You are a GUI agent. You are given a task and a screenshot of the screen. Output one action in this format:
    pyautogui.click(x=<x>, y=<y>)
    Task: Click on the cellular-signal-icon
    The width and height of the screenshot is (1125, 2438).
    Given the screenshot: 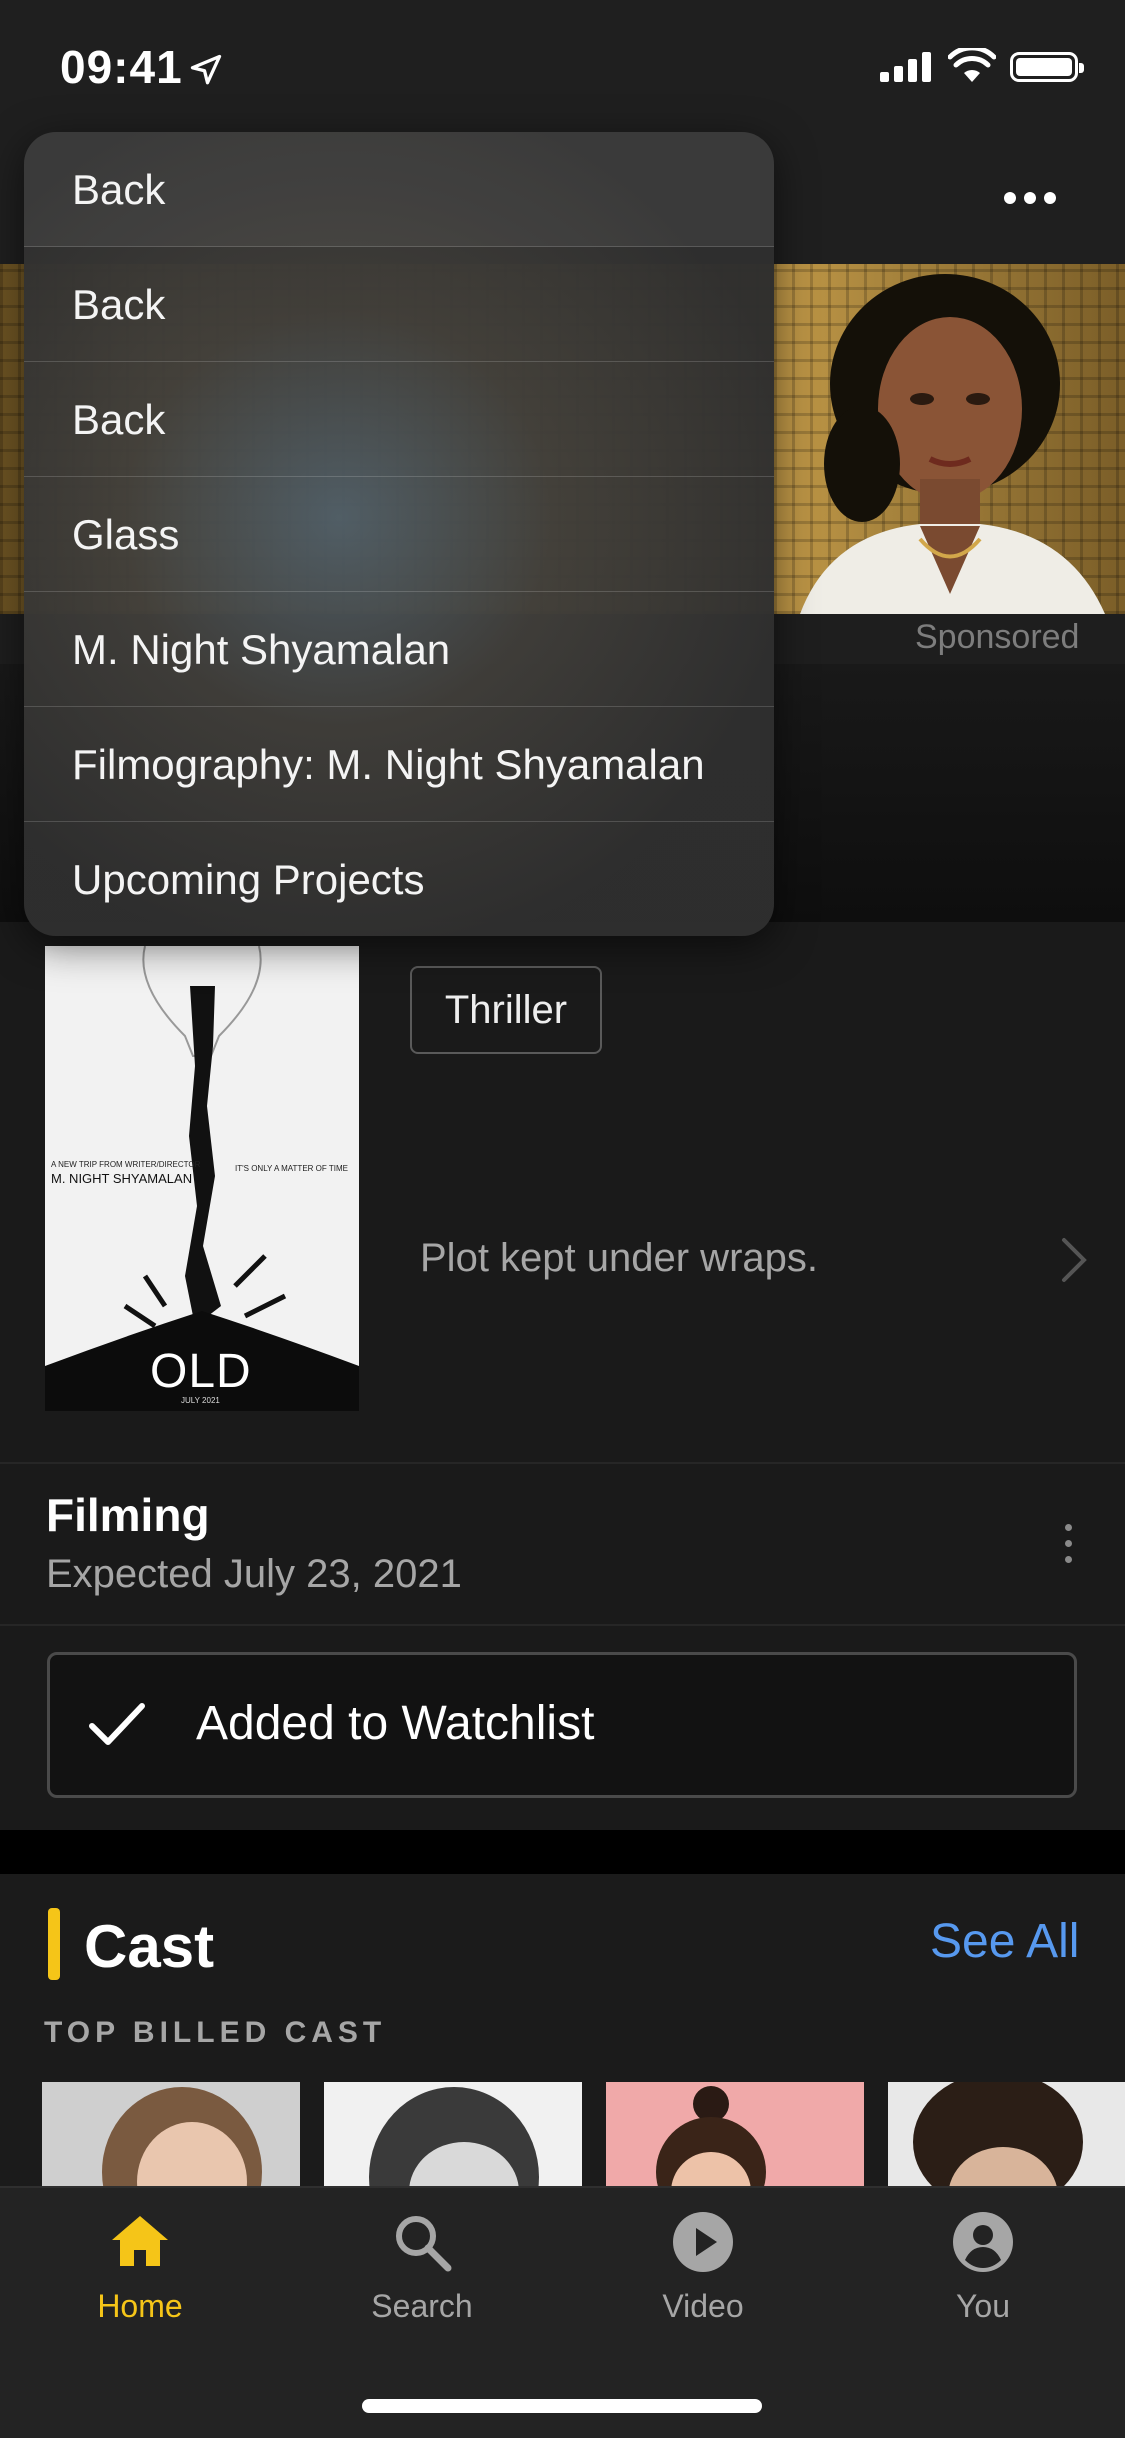 What is the action you would take?
    pyautogui.click(x=906, y=67)
    